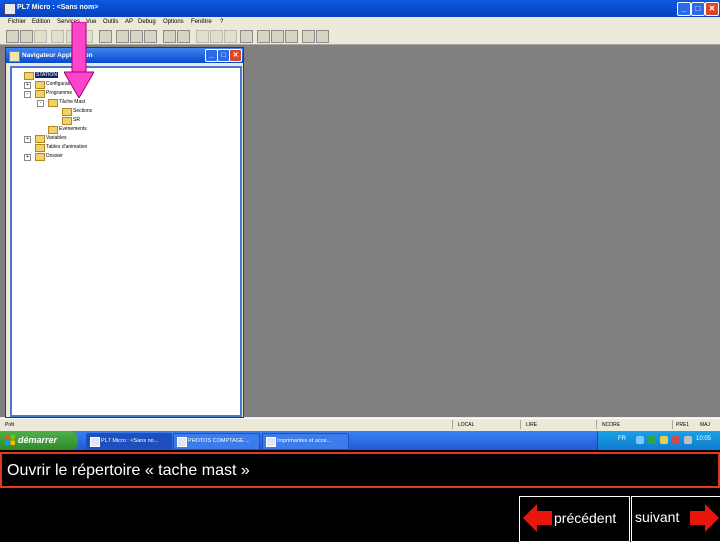  What do you see at coordinates (676, 440) in the screenshot?
I see `tray-alert-icon` at bounding box center [676, 440].